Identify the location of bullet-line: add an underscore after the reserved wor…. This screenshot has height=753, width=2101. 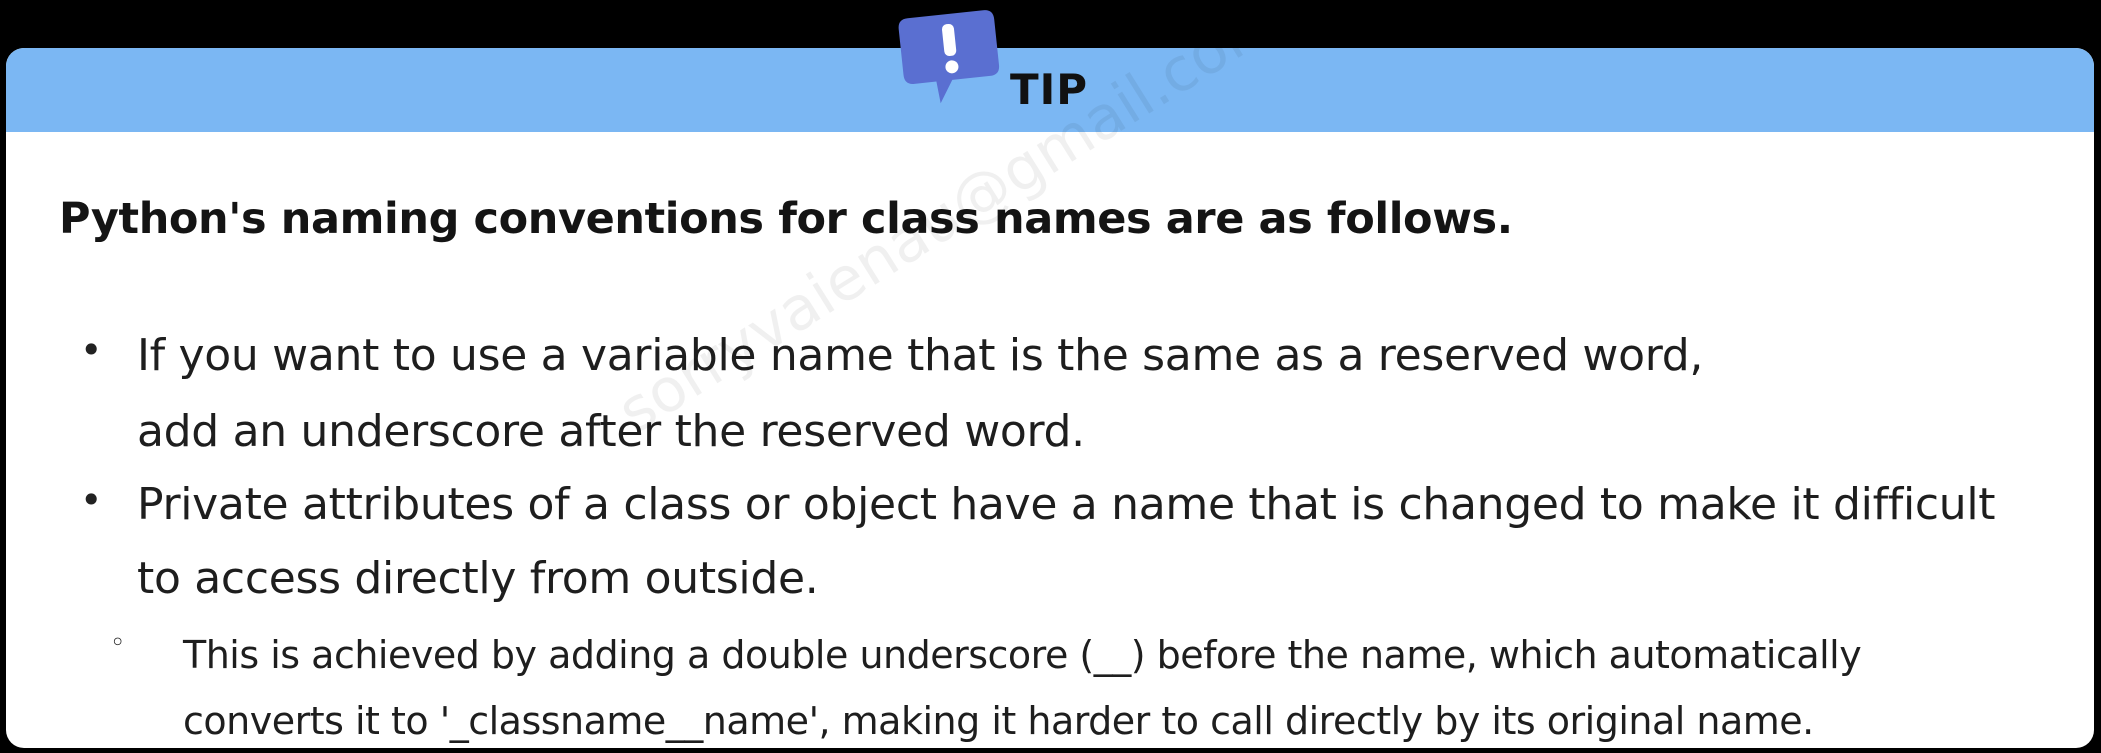
(611, 431).